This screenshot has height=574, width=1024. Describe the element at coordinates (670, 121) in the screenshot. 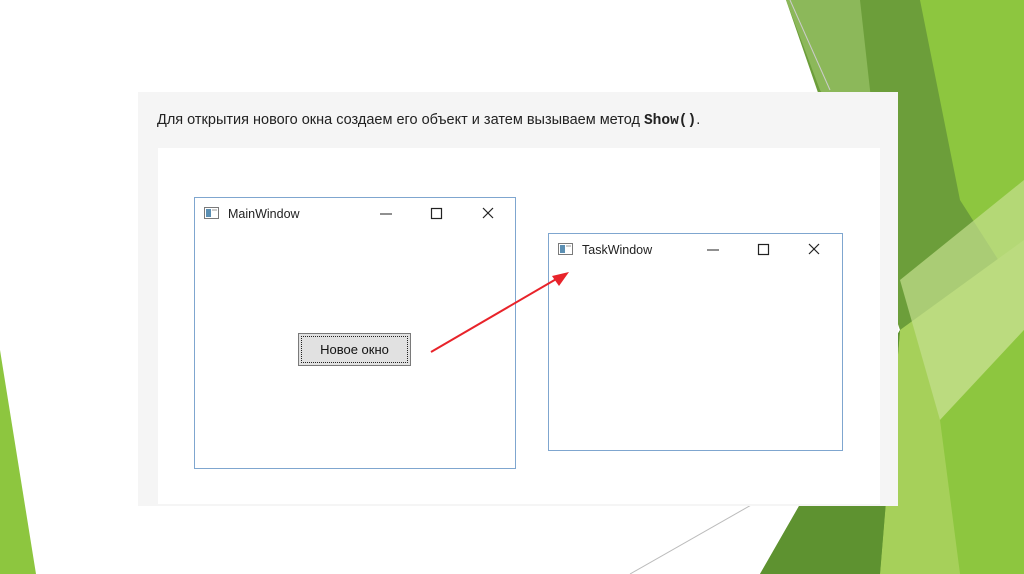

I see `method-code: Show()` at that location.